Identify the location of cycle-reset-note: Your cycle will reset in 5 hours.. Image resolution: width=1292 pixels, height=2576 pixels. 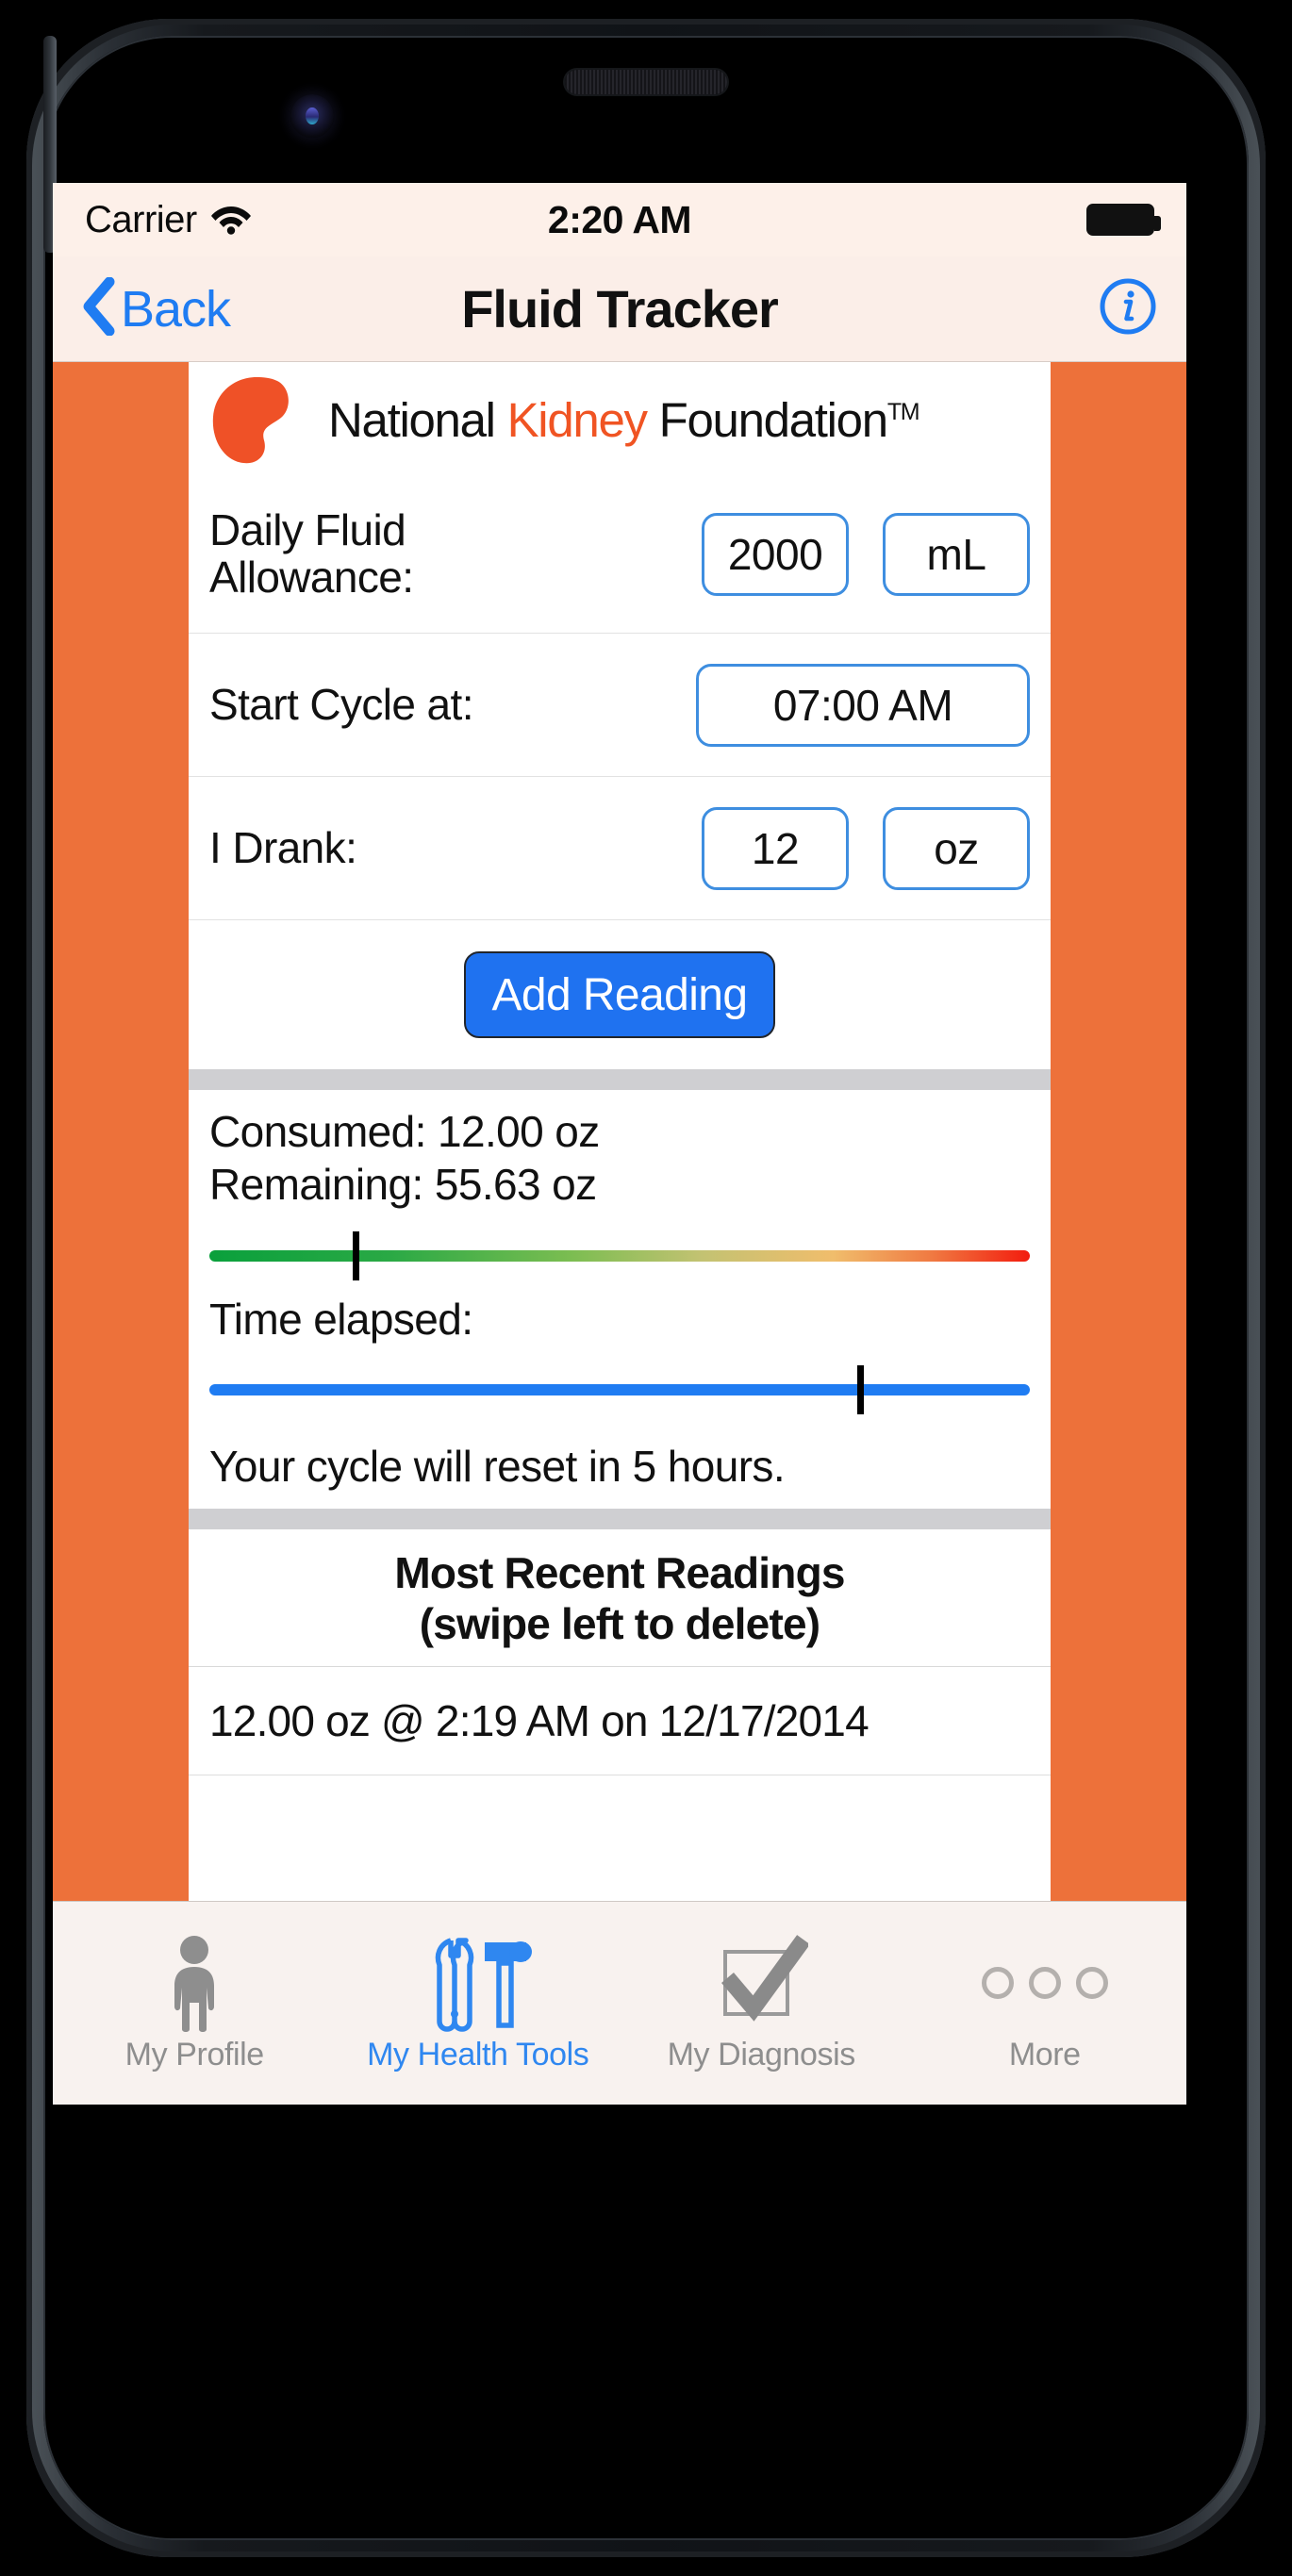
(497, 1467).